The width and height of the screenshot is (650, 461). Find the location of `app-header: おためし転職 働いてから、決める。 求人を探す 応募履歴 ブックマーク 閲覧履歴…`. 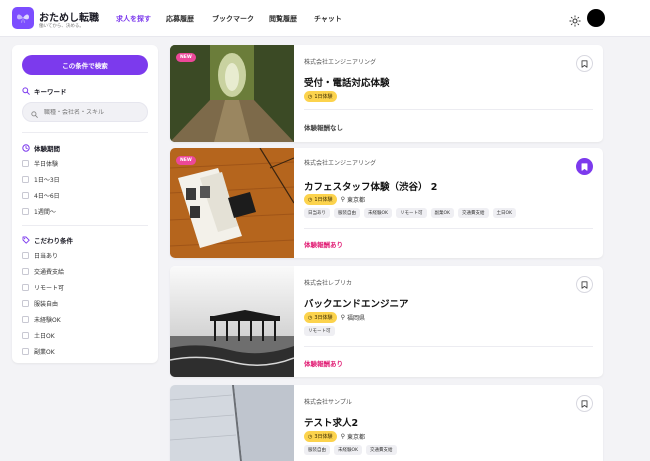

app-header: おためし転職 働いてから、決める。 求人を探す 応募履歴 ブックマーク 閲覧履歴… is located at coordinates (325, 18).